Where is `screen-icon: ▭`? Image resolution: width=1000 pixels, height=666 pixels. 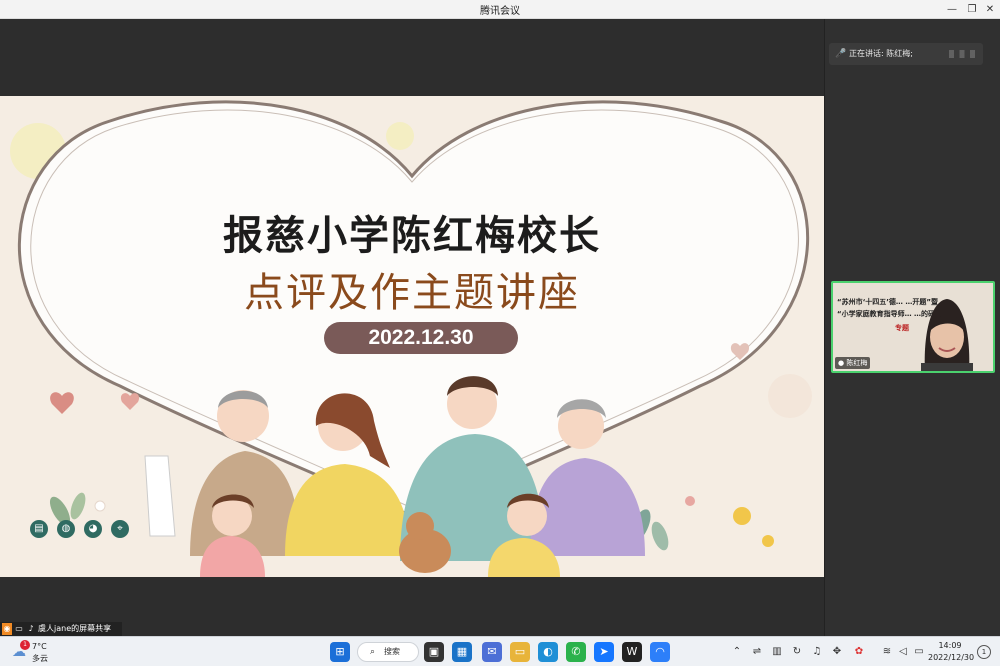
screen-icon: ▭ is located at coordinates (19, 628).